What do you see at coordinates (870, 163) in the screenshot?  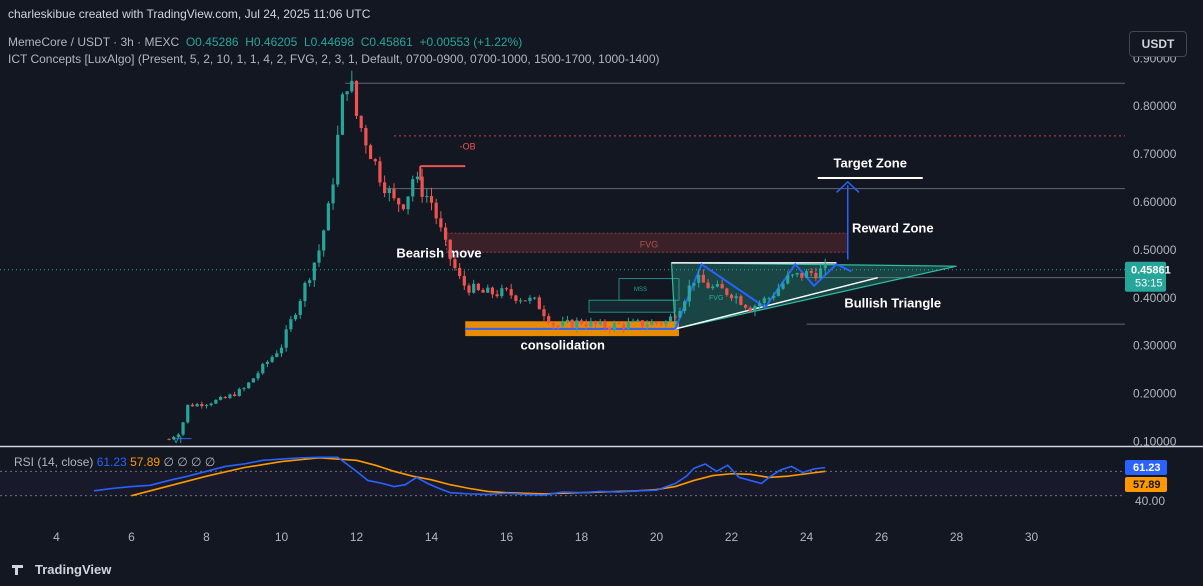 I see `target-zone-label: Target Zone` at bounding box center [870, 163].